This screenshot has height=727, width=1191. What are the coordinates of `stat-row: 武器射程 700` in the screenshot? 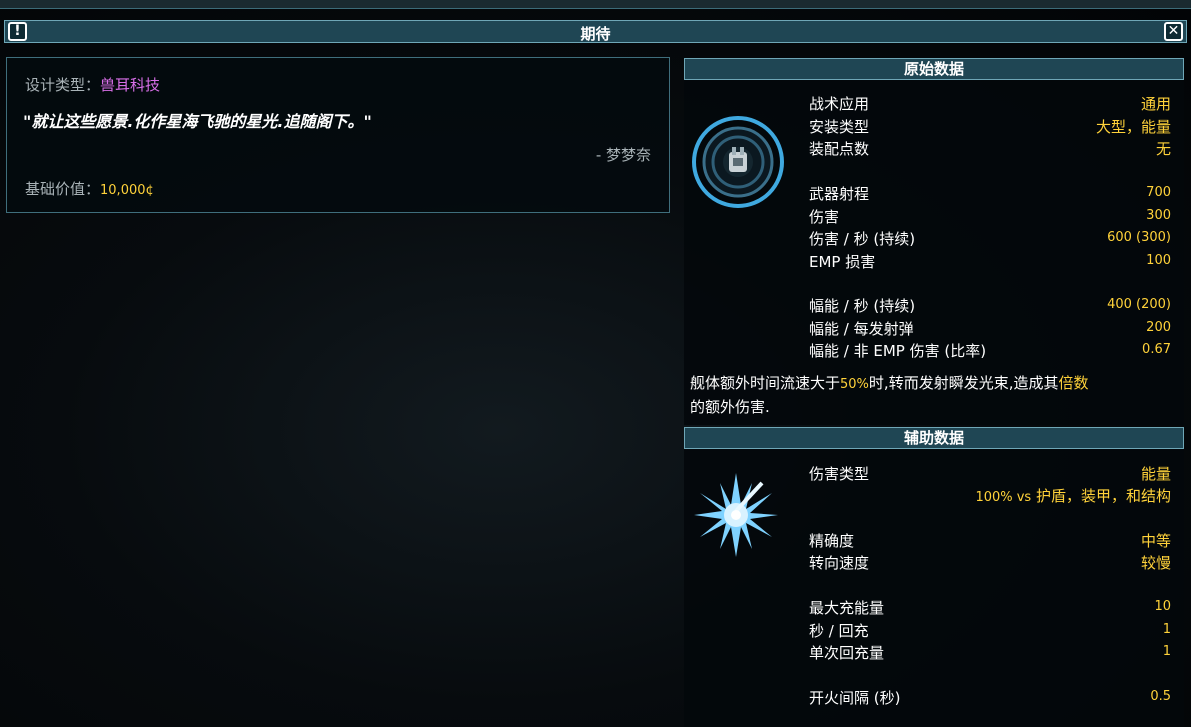 It's located at (990, 194).